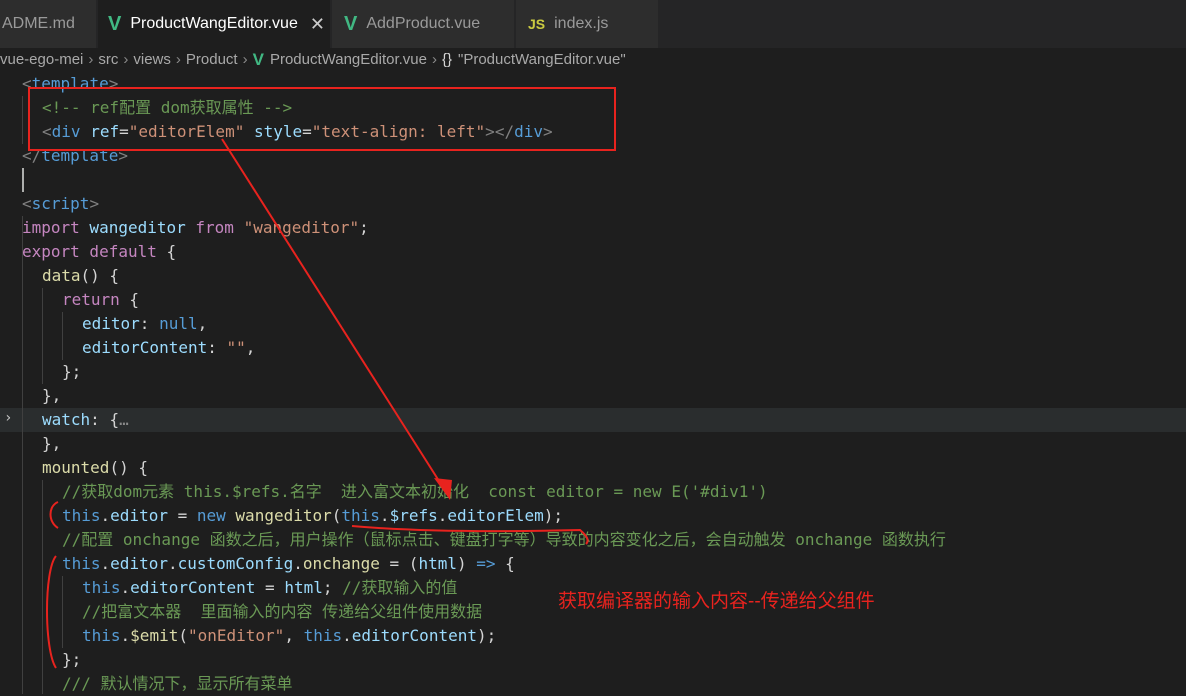 This screenshot has width=1186, height=696. What do you see at coordinates (443, 489) in the screenshot?
I see `arrow-head` at bounding box center [443, 489].